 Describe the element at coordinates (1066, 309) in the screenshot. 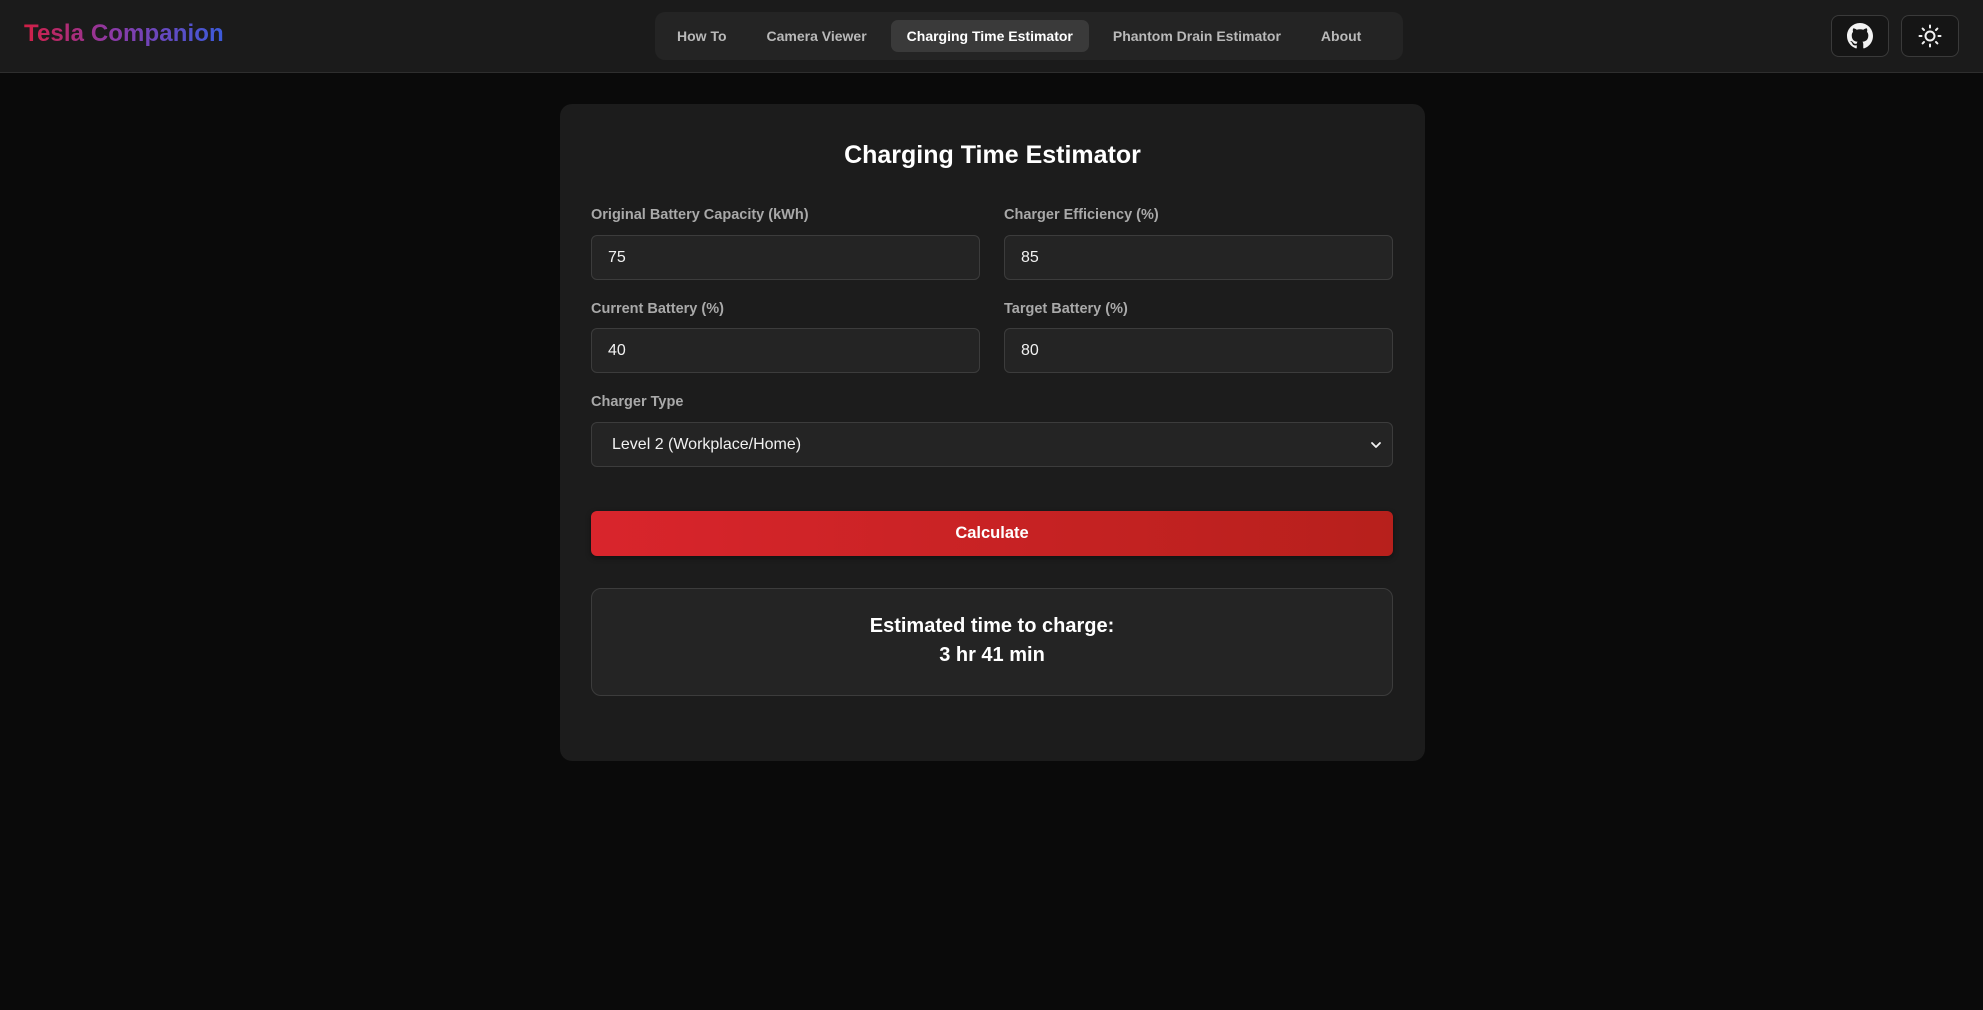

I see `target-battery-label: Target Battery (%)` at that location.